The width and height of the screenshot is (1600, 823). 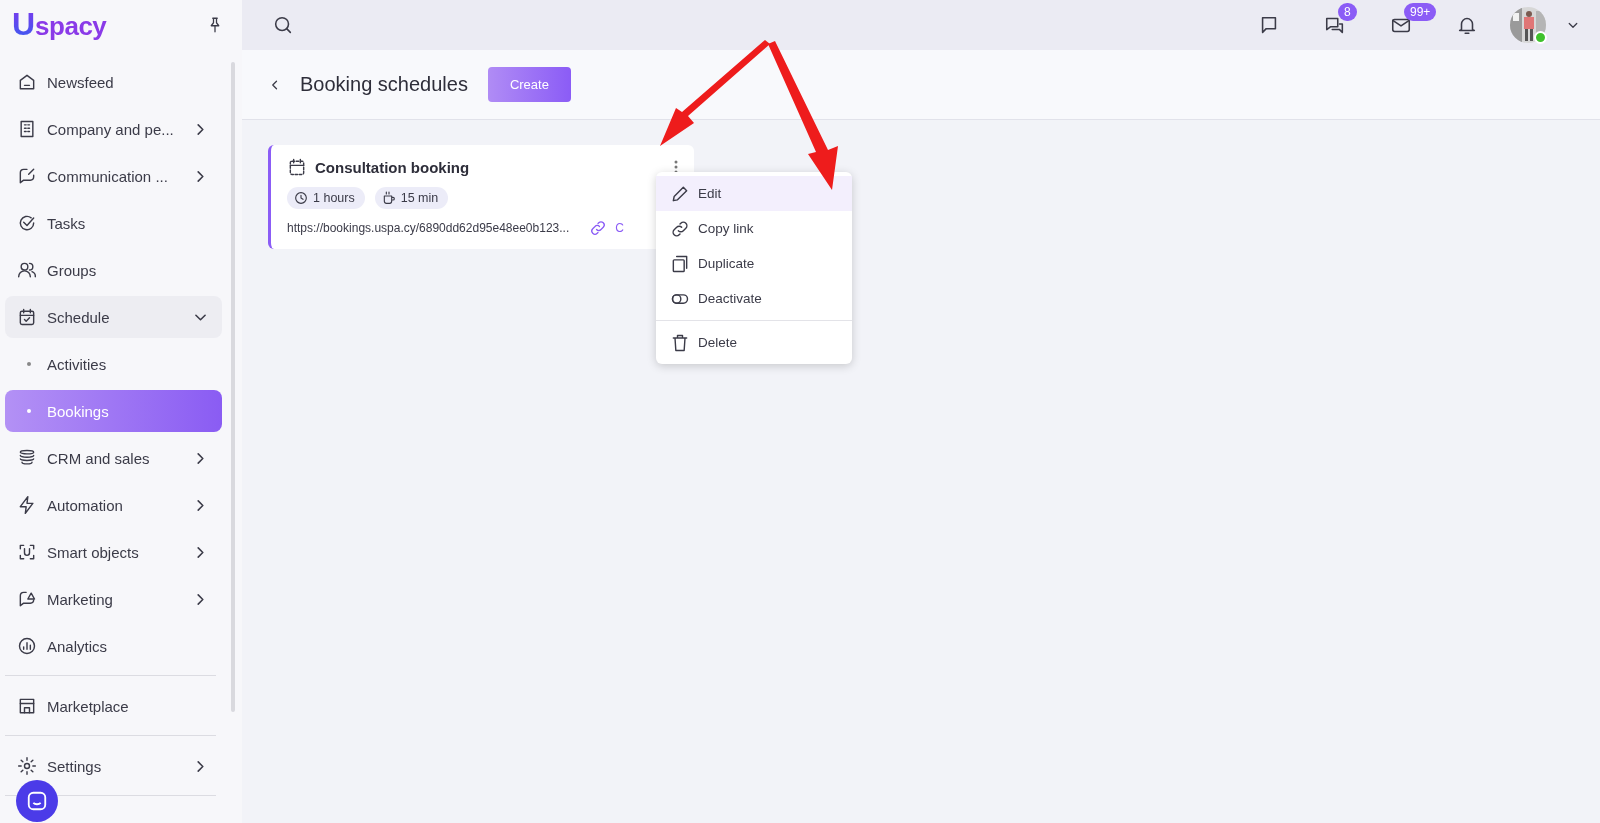 What do you see at coordinates (113, 82) in the screenshot?
I see `sidebar-item: Newsfeed` at bounding box center [113, 82].